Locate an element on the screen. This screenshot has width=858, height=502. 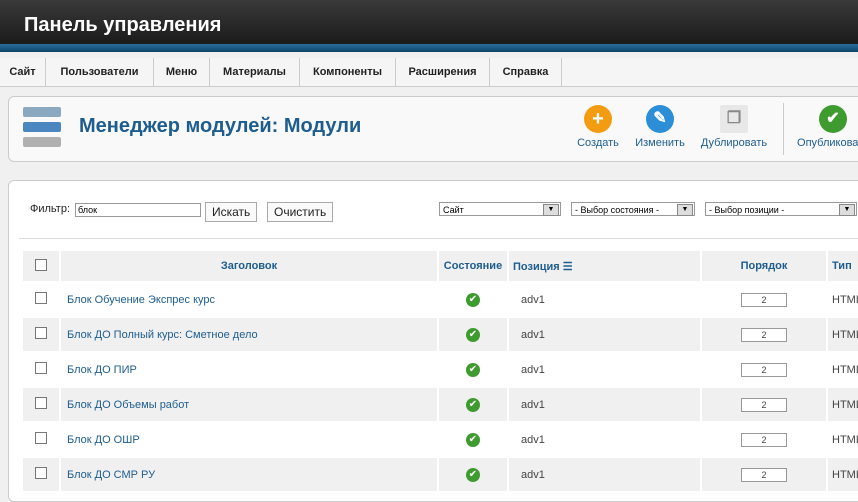
module-manager-icon is located at coordinates (42, 127).